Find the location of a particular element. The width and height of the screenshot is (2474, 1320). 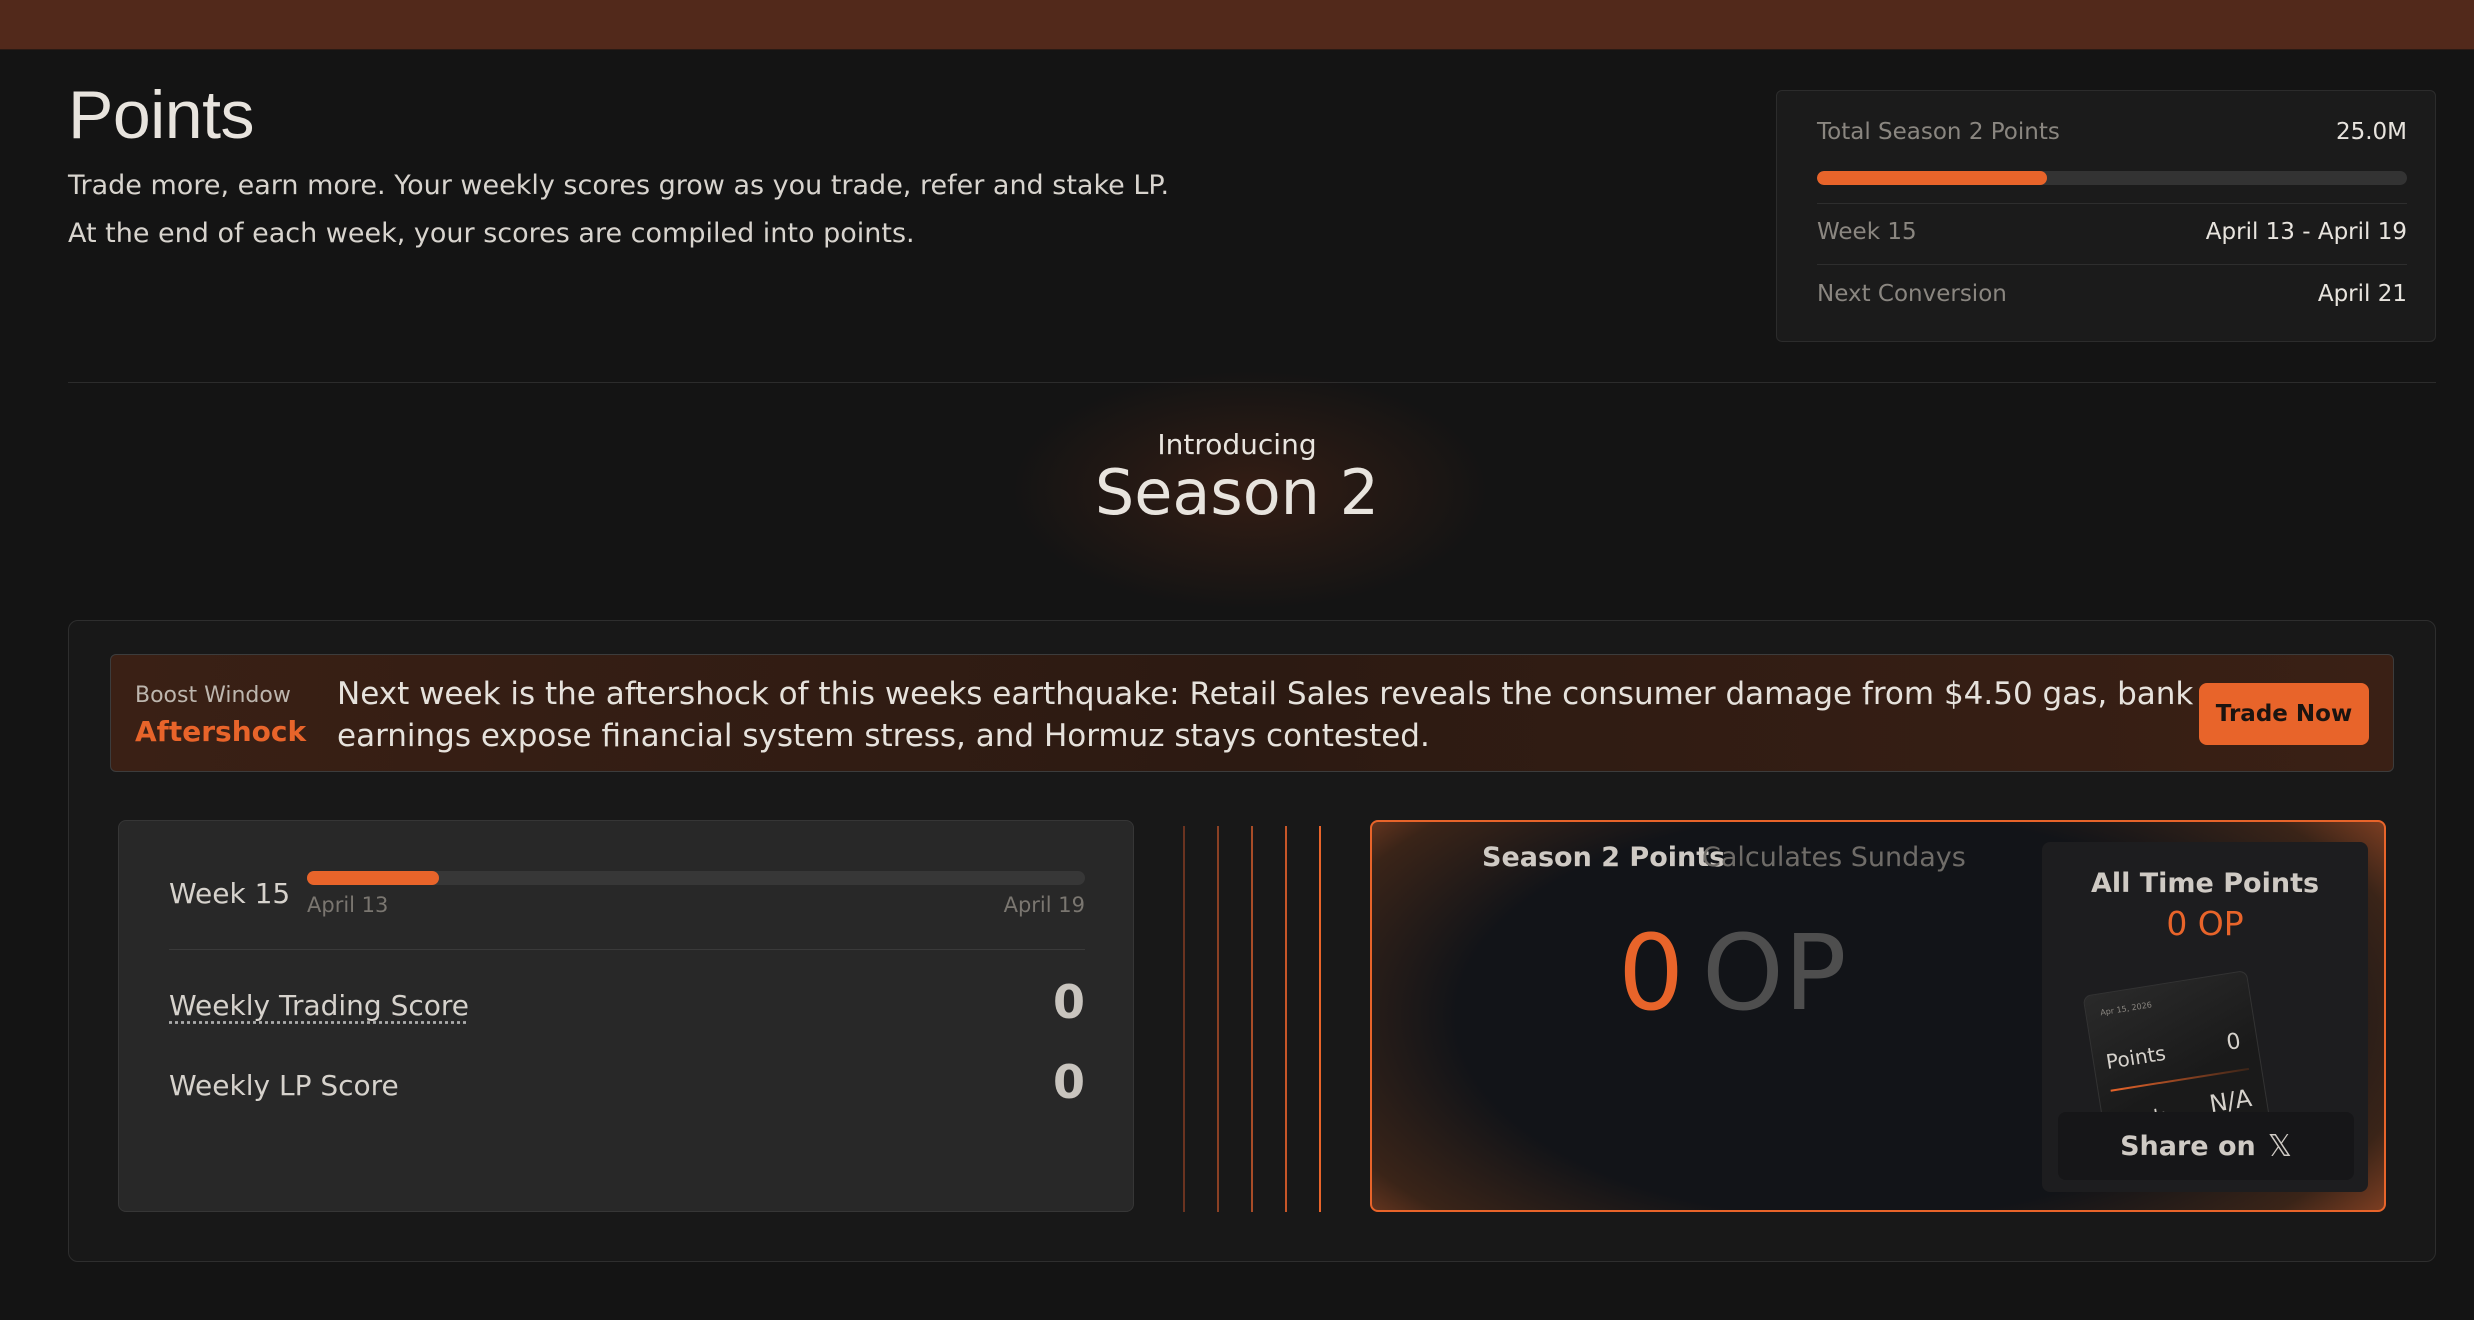

total-points-progress is located at coordinates (2112, 178).